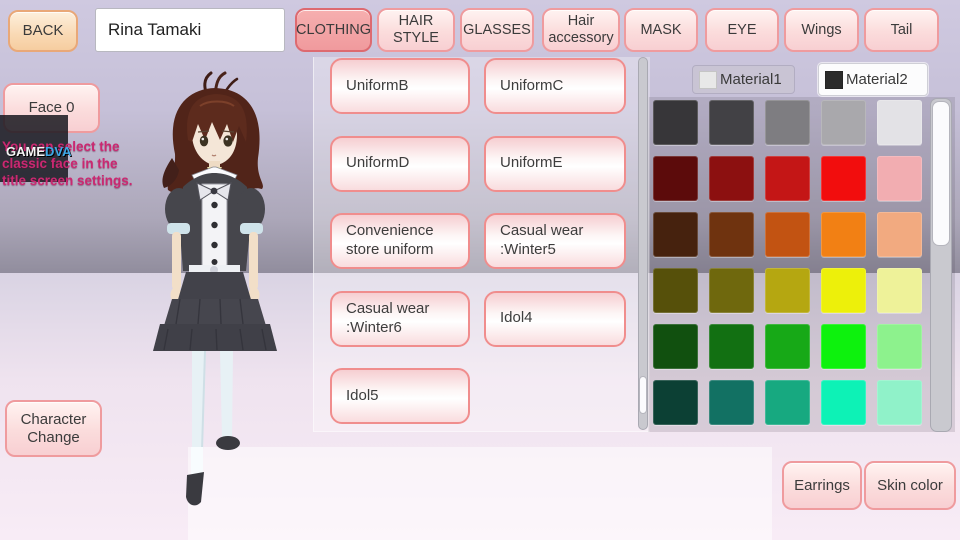 The width and height of the screenshot is (960, 540). I want to click on clothing-item-uniformc: UniformC, so click(555, 86).